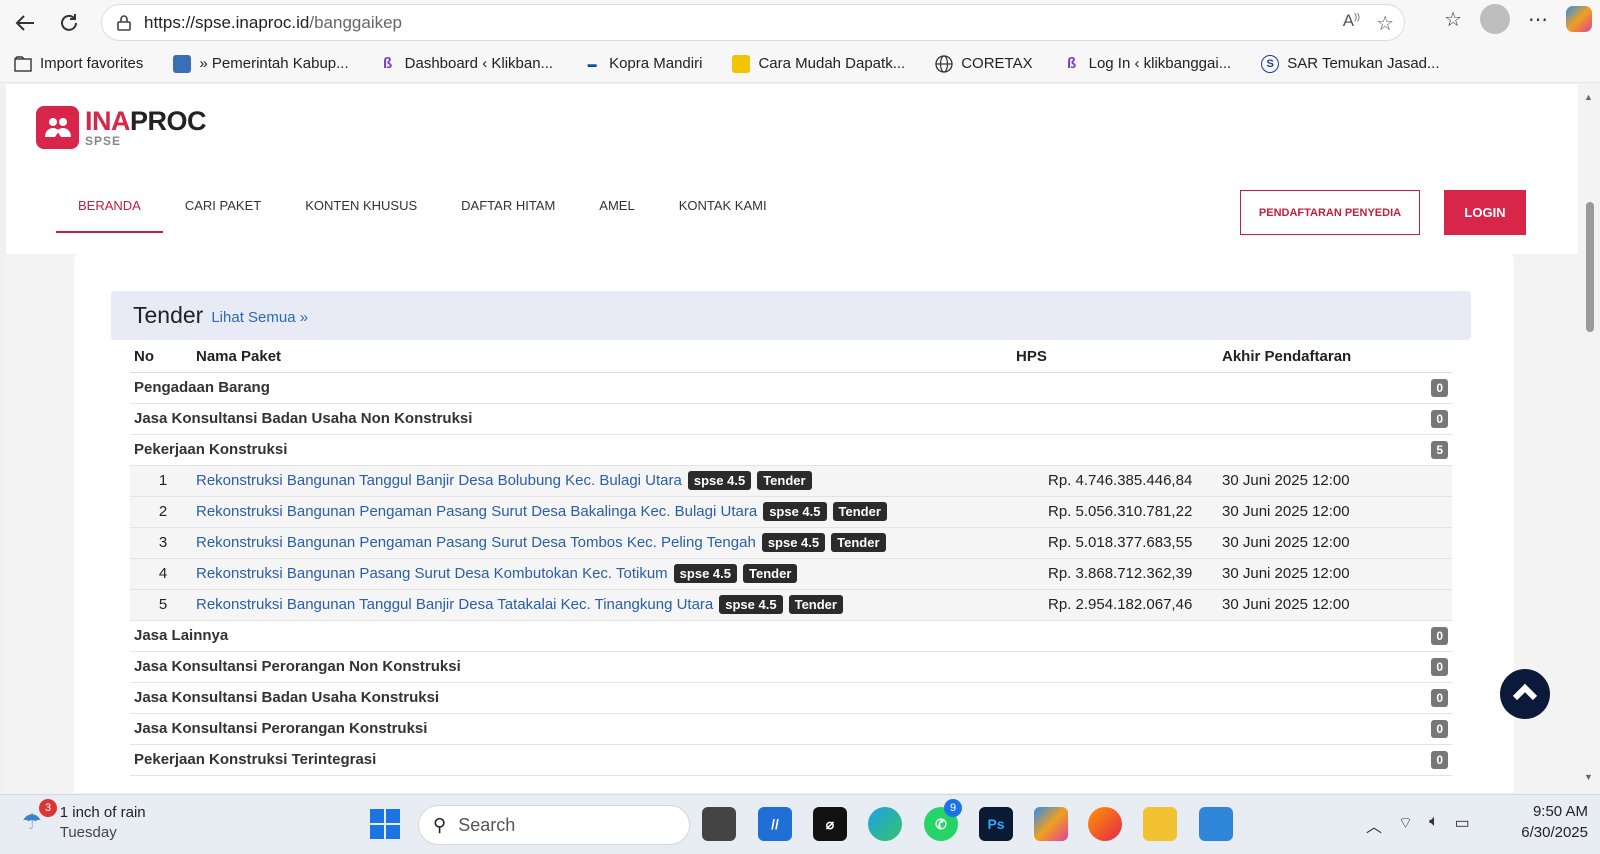  Describe the element at coordinates (508, 208) in the screenshot. I see `menu-daftar-hitam: DAFTAR HITAM` at that location.